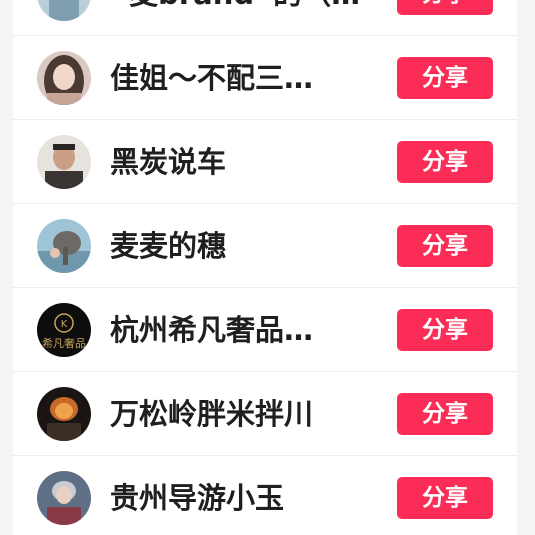 Image resolution: width=535 pixels, height=535 pixels. Describe the element at coordinates (265, 246) in the screenshot. I see `list-item: 麦麦的穗 分享` at that location.